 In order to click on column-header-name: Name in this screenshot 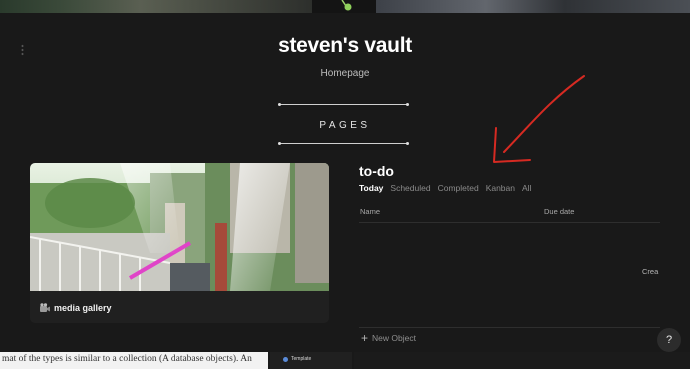, I will do `click(370, 211)`.